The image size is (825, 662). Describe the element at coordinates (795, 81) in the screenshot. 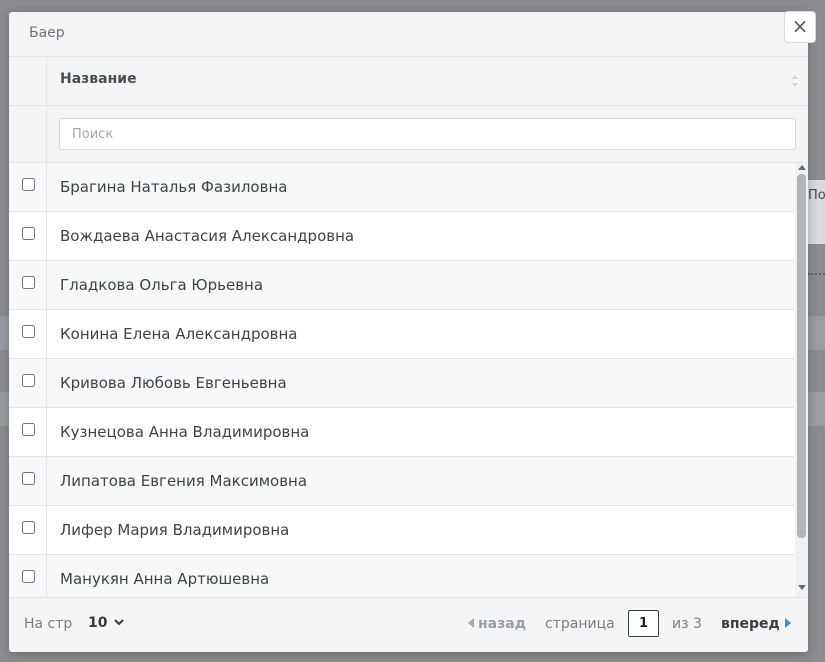

I see `sort-icon` at that location.